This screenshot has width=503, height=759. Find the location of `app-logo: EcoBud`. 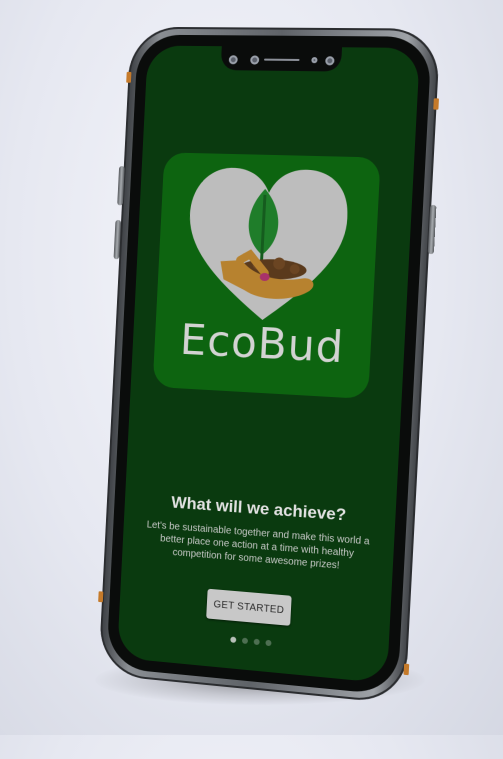

app-logo: EcoBud is located at coordinates (267, 275).